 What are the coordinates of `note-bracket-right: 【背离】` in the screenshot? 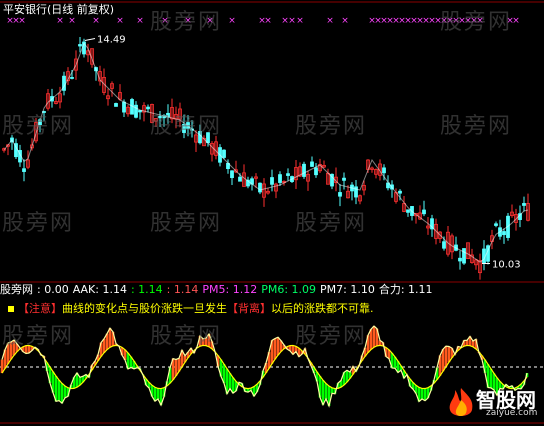 It's located at (249, 308).